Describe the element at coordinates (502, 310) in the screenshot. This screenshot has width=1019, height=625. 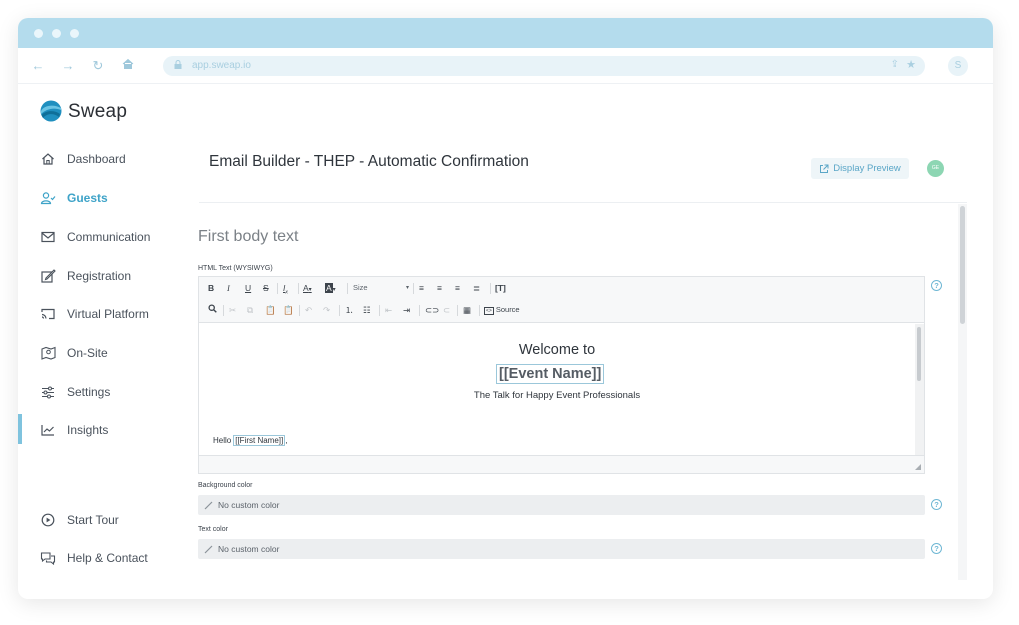
I see `source-button: <> Source` at that location.